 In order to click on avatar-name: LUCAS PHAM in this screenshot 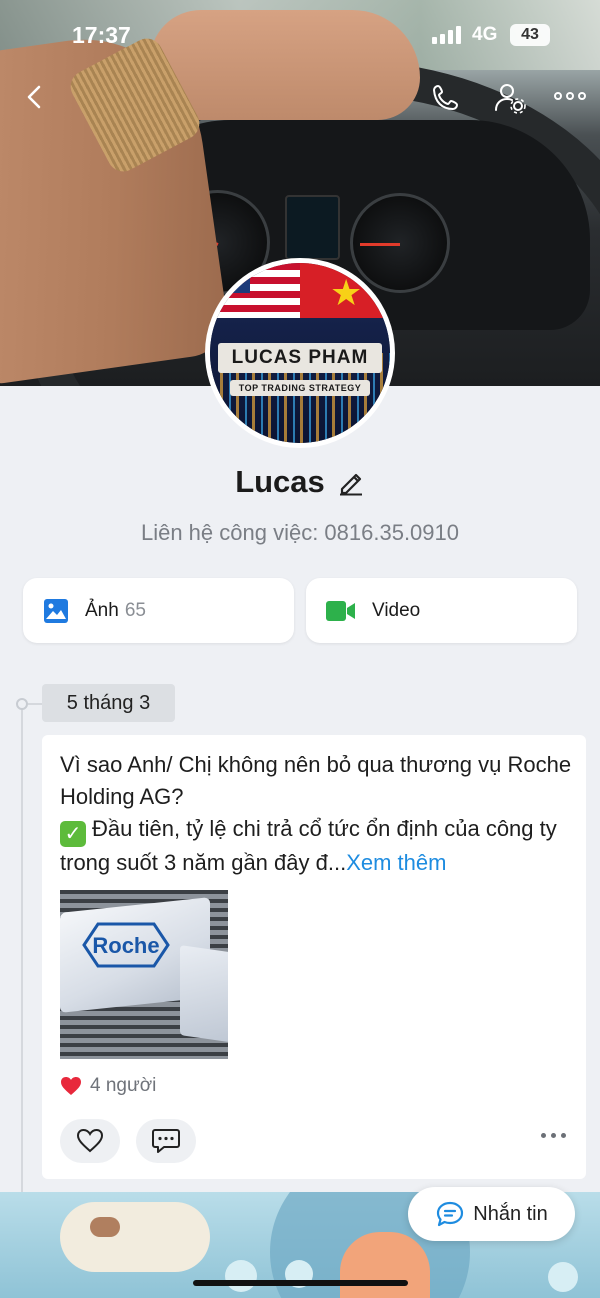, I will do `click(300, 358)`.